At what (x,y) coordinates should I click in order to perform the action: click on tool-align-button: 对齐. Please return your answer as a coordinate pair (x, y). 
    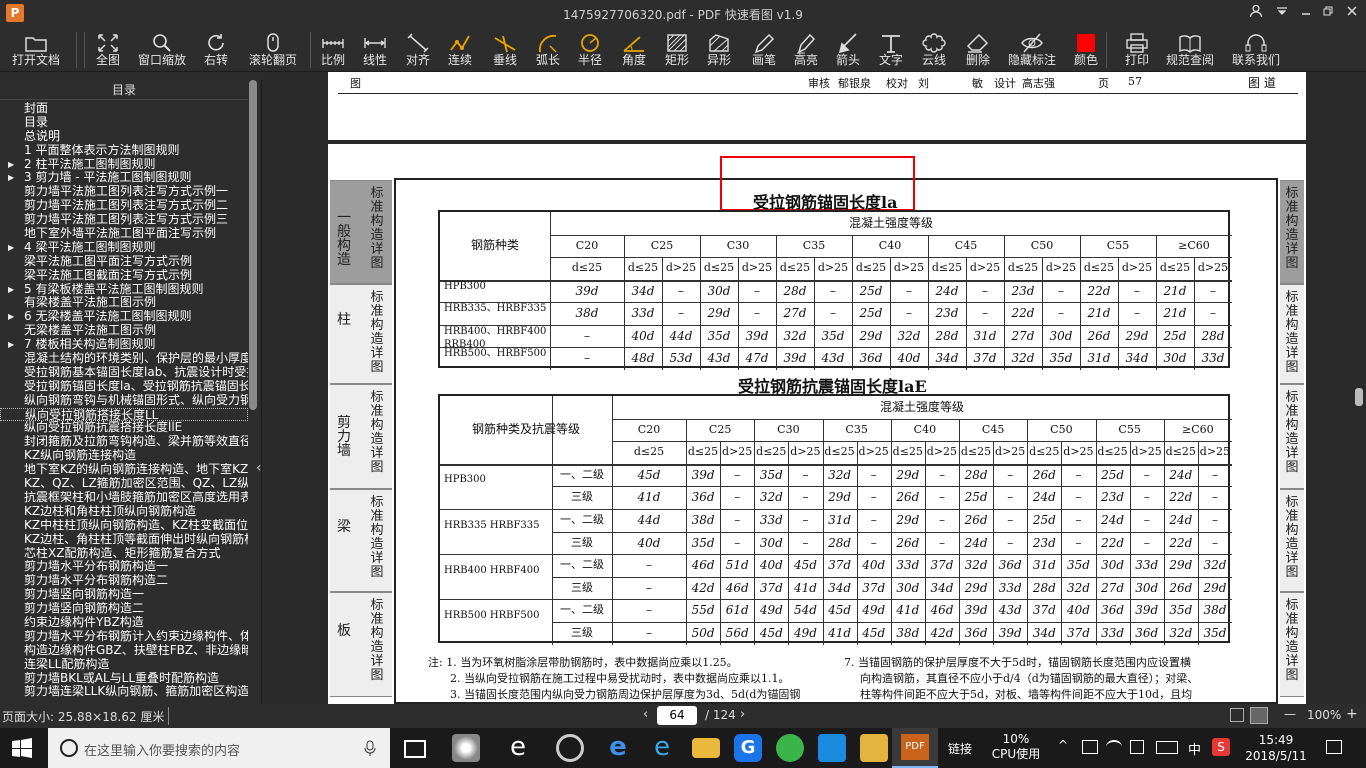
    Looking at the image, I should click on (418, 50).